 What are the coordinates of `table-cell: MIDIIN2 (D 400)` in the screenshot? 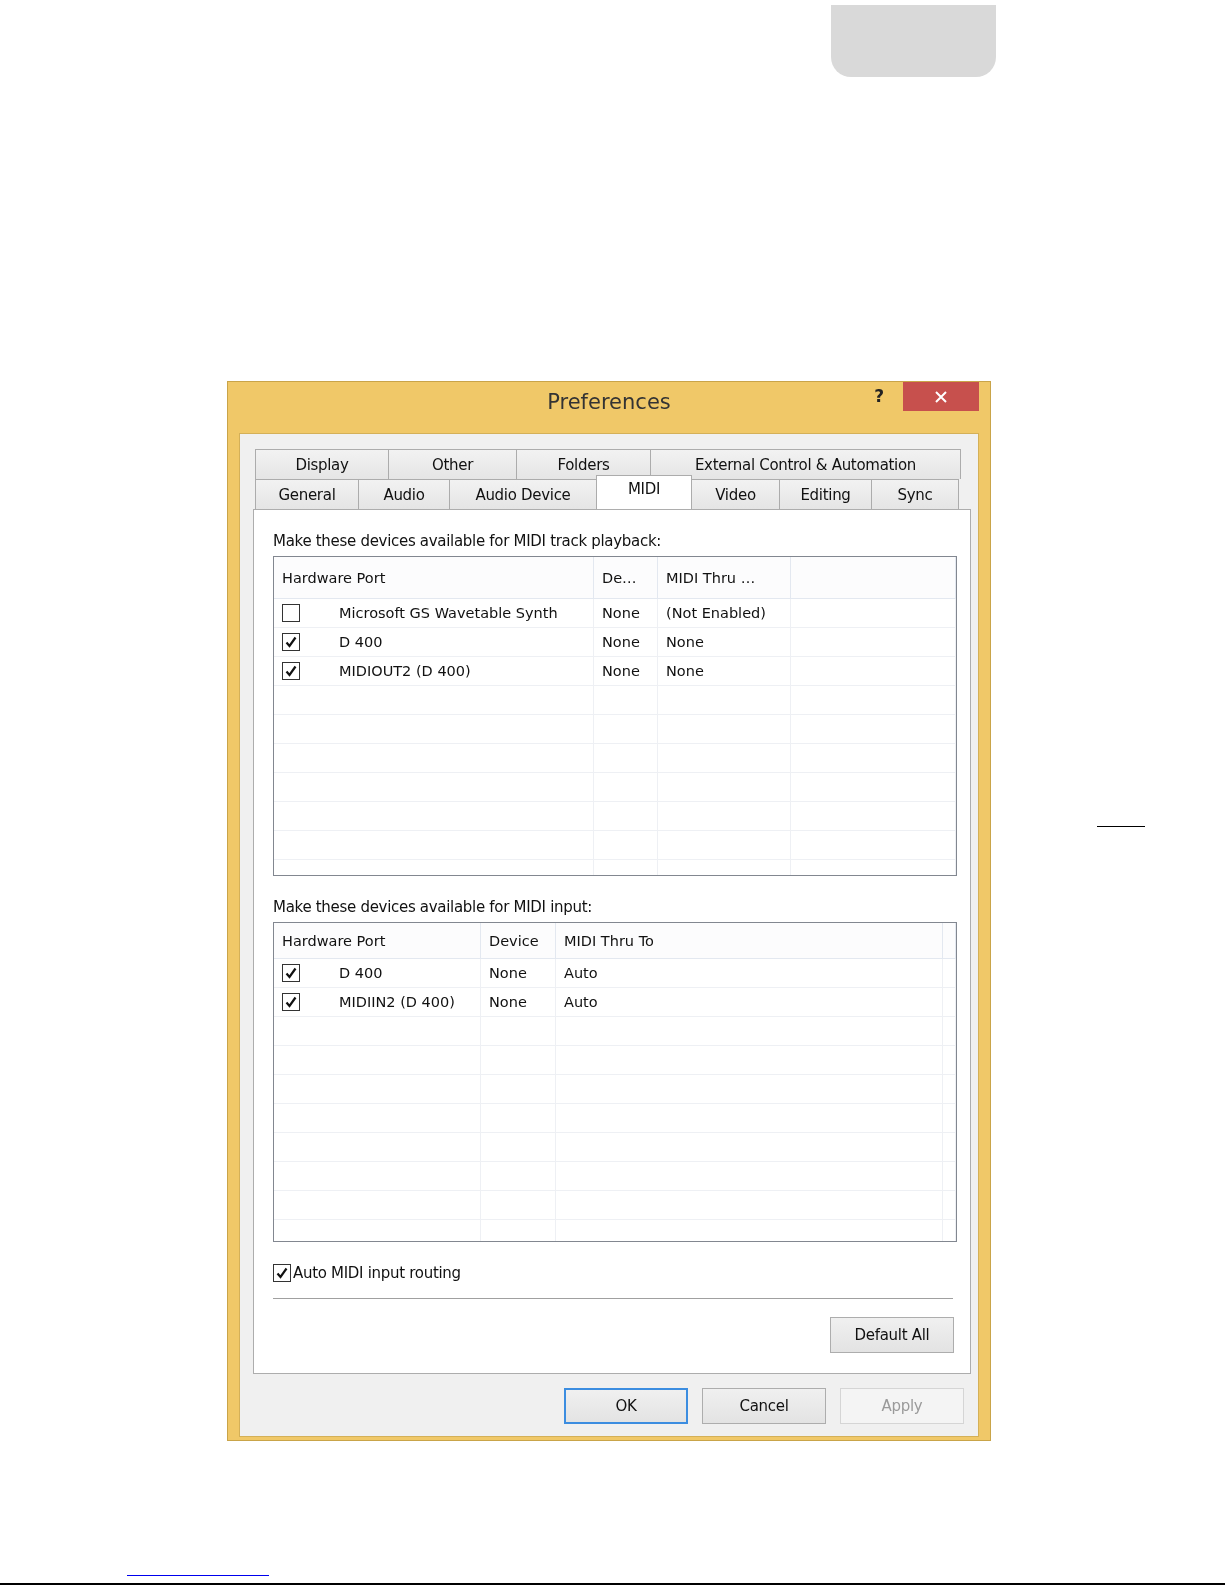 It's located at (397, 1002).